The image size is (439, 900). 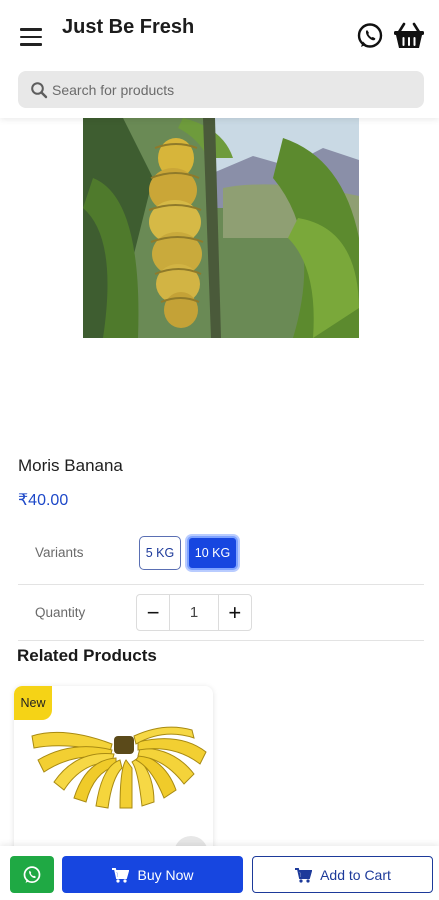 I want to click on quantity-increase-button: +, so click(x=235, y=612).